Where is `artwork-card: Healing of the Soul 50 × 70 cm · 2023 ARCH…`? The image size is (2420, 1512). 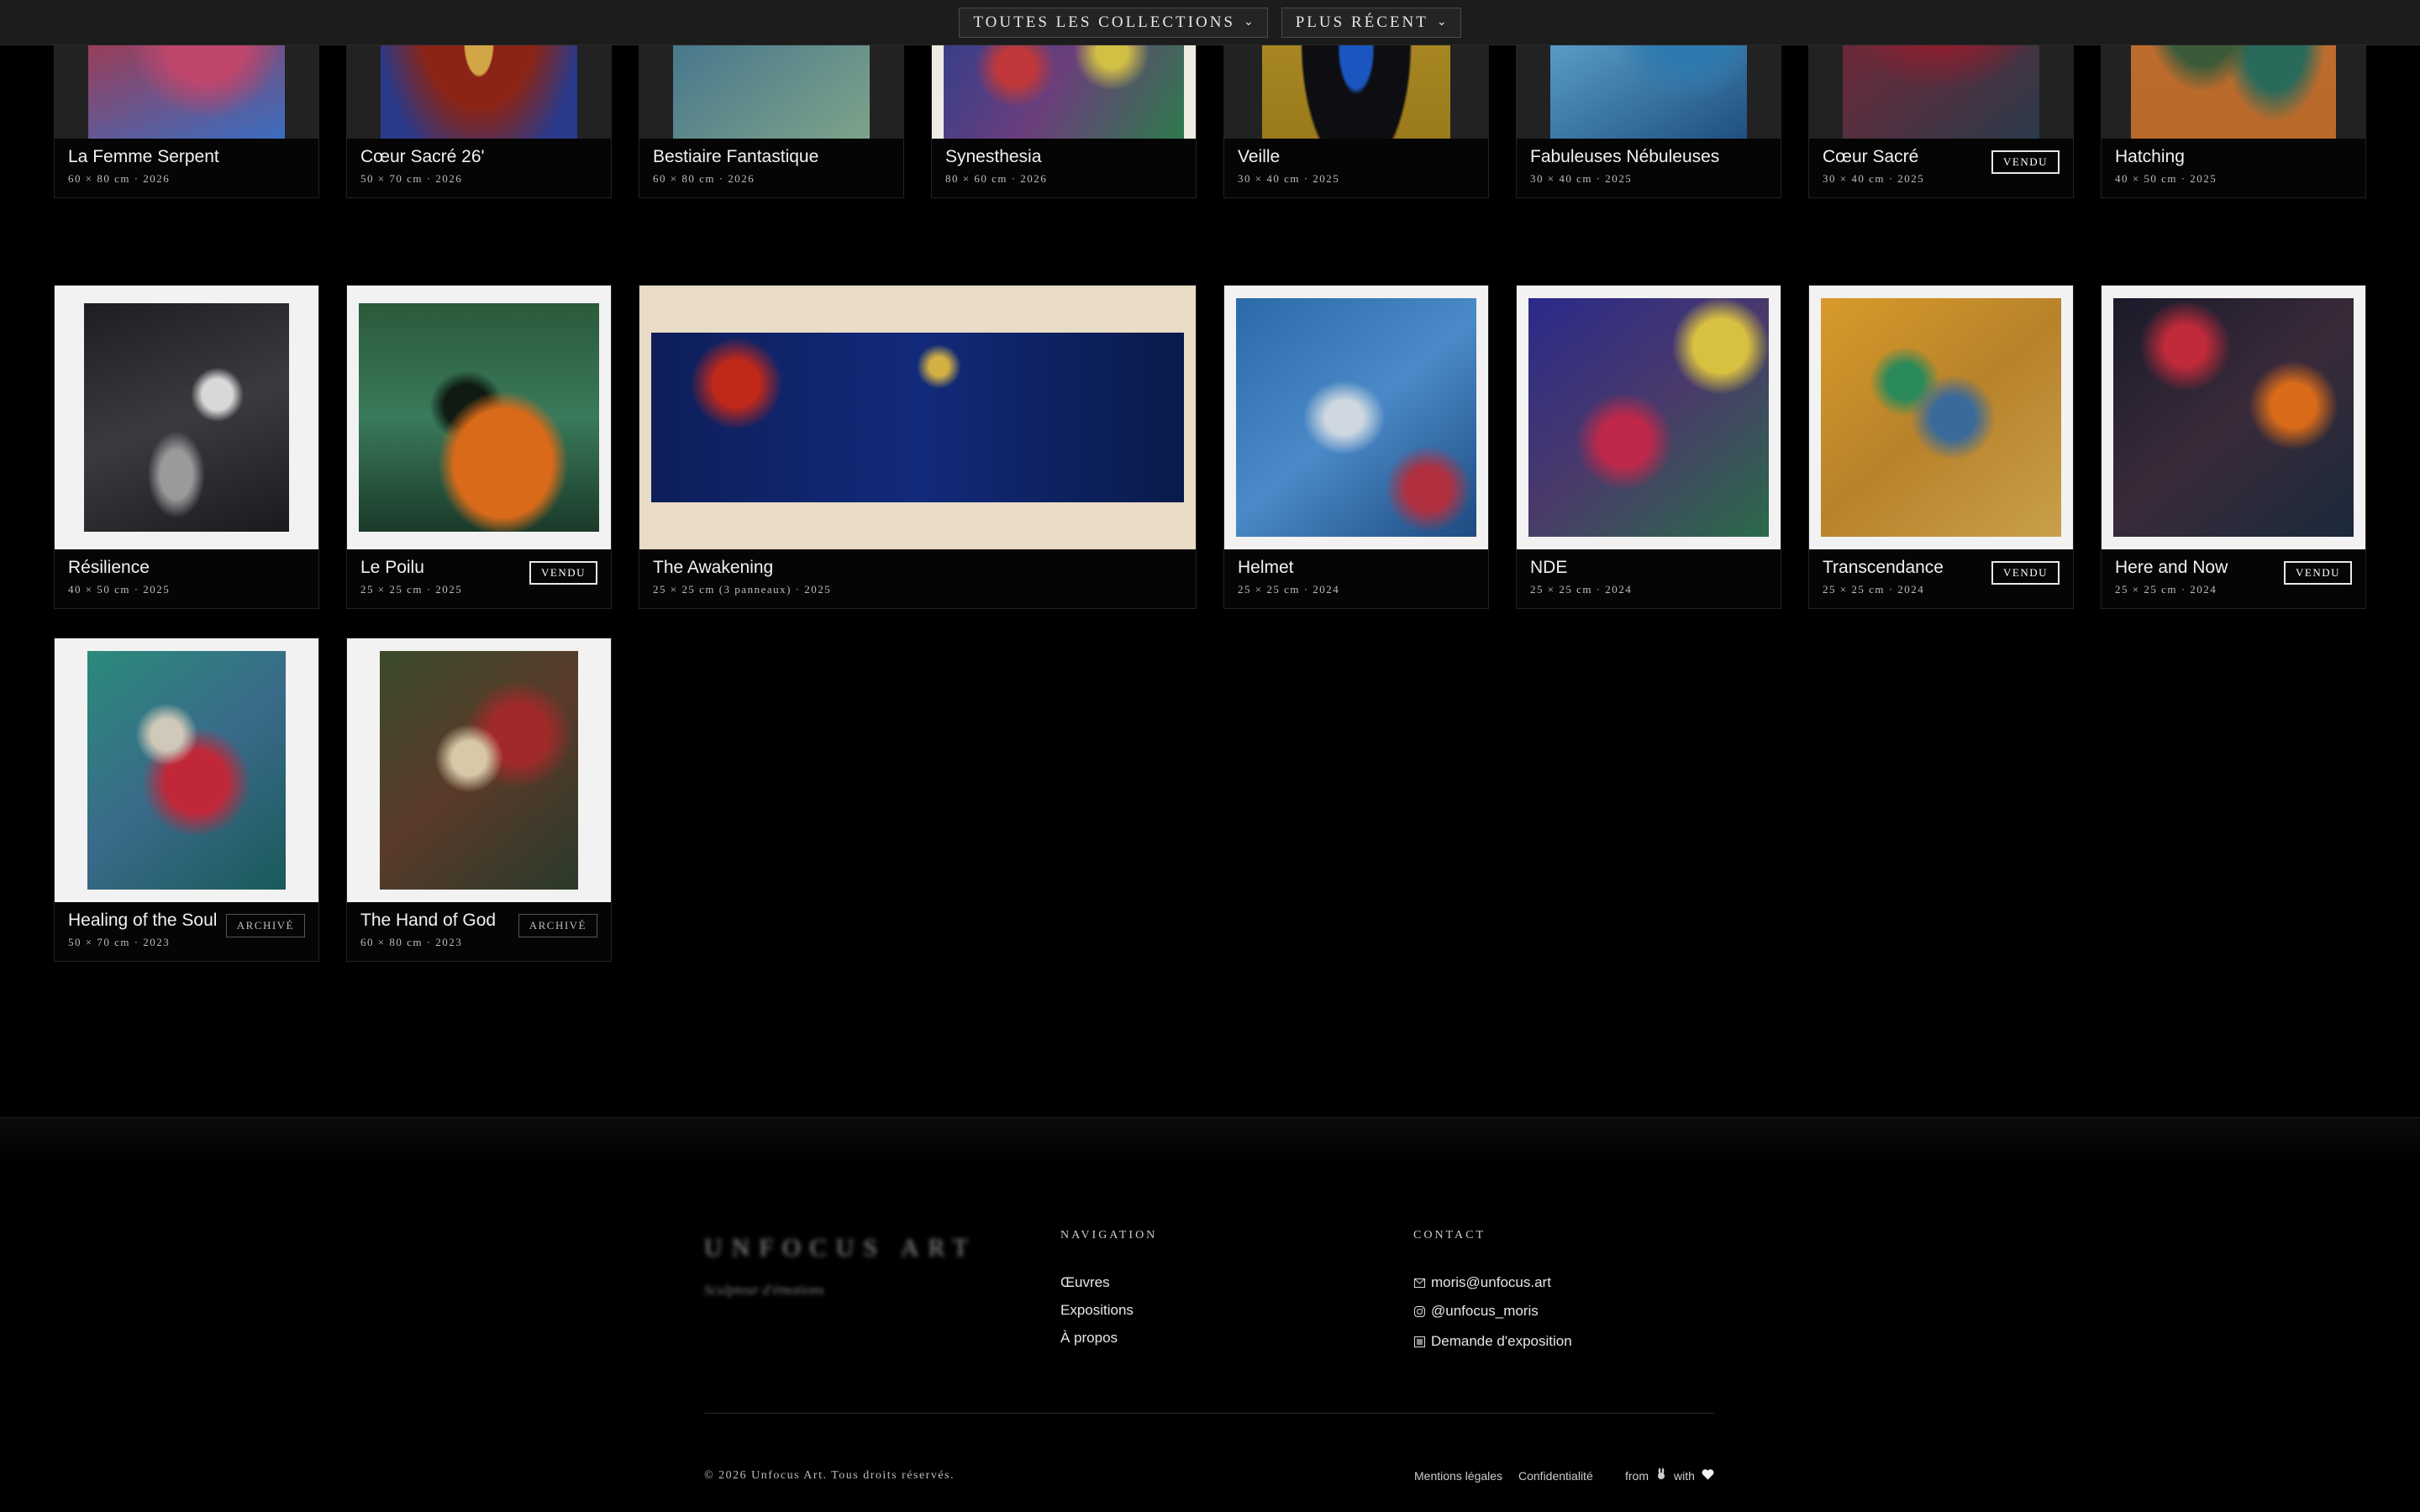
artwork-card: Healing of the Soul 50 × 70 cm · 2023 ARCH… is located at coordinates (187, 800).